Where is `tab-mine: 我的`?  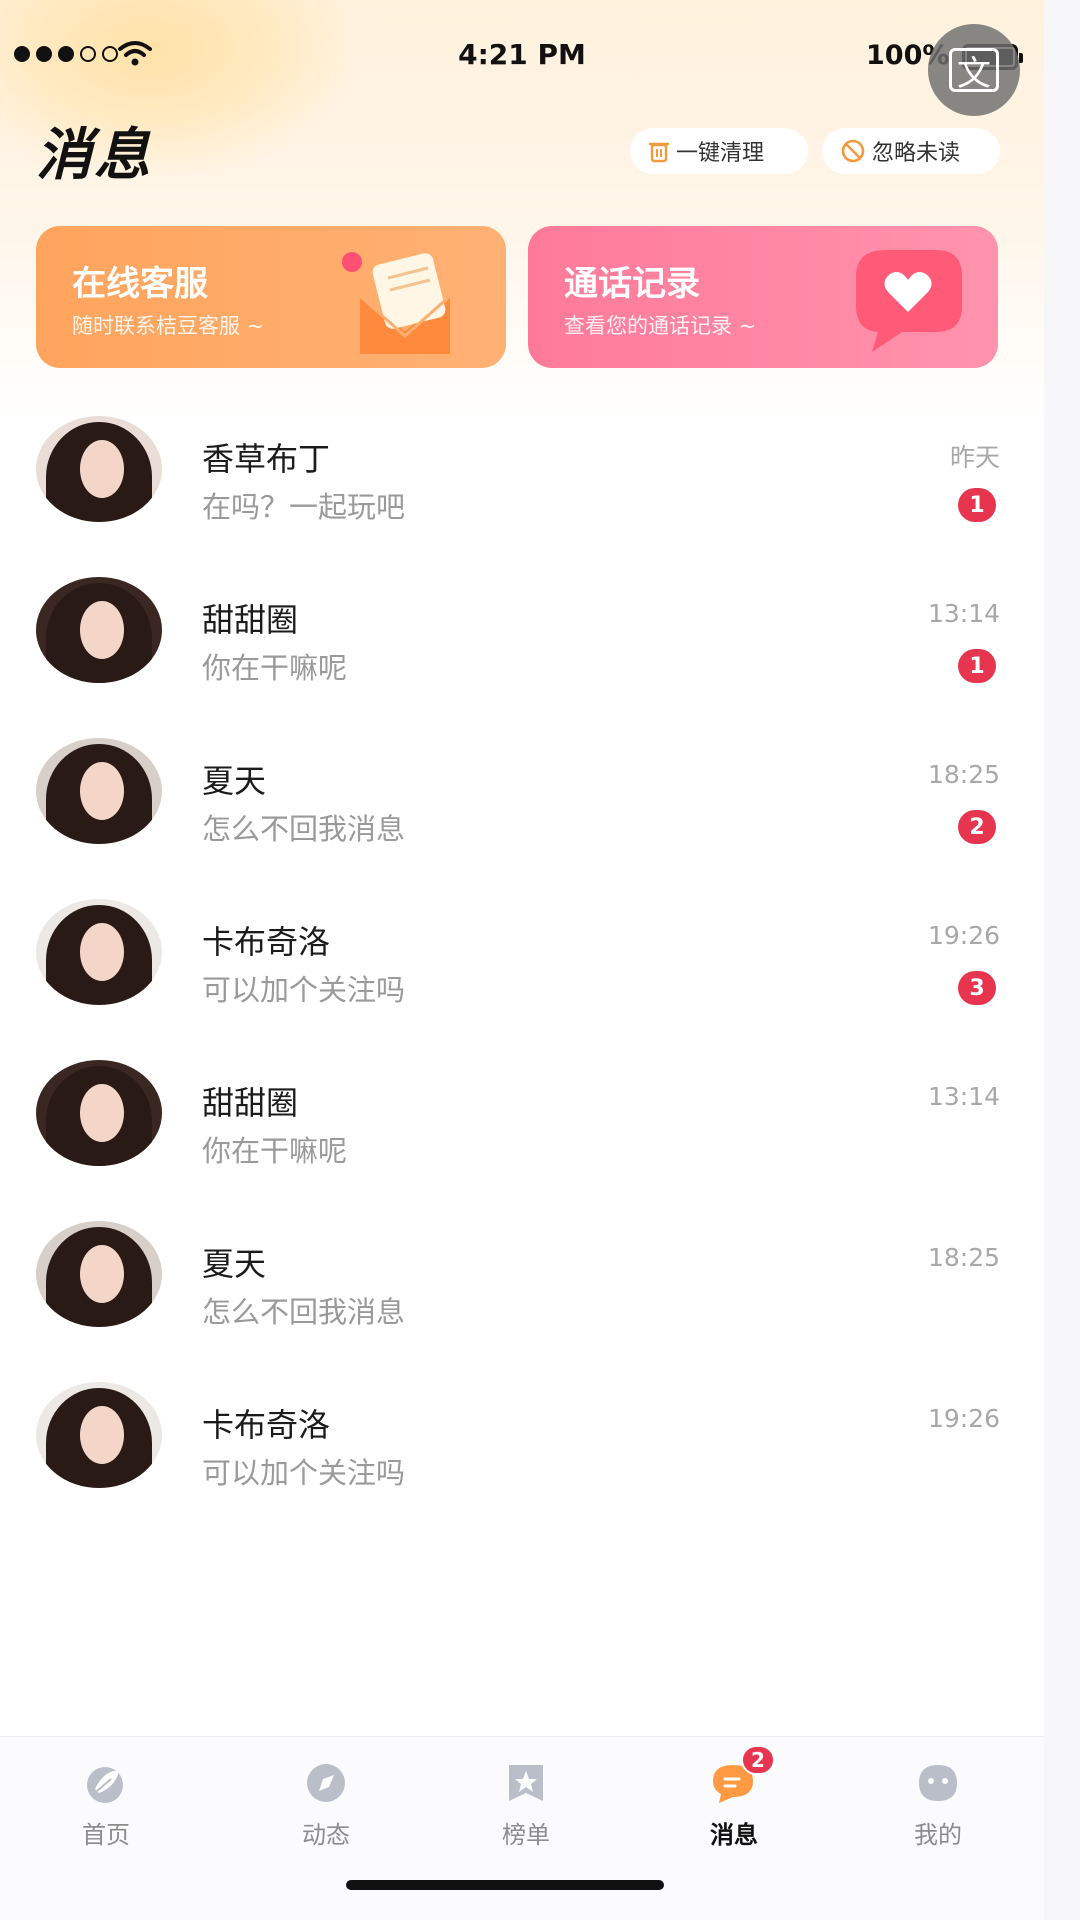
tab-mine: 我的 is located at coordinates (938, 1805).